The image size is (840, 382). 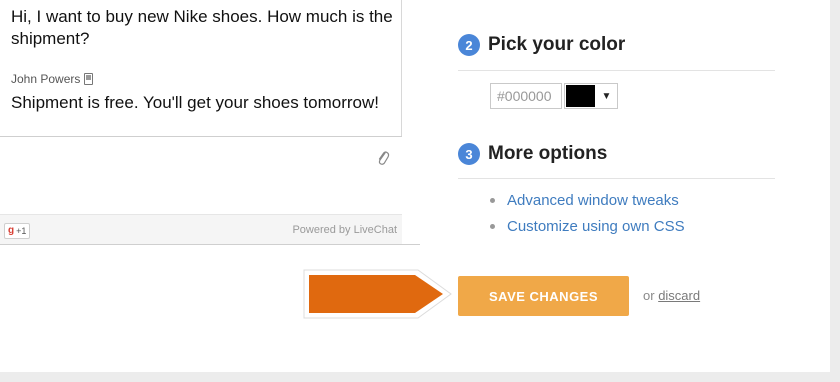 I want to click on list-item: Customize using own CSS, so click(x=587, y=230).